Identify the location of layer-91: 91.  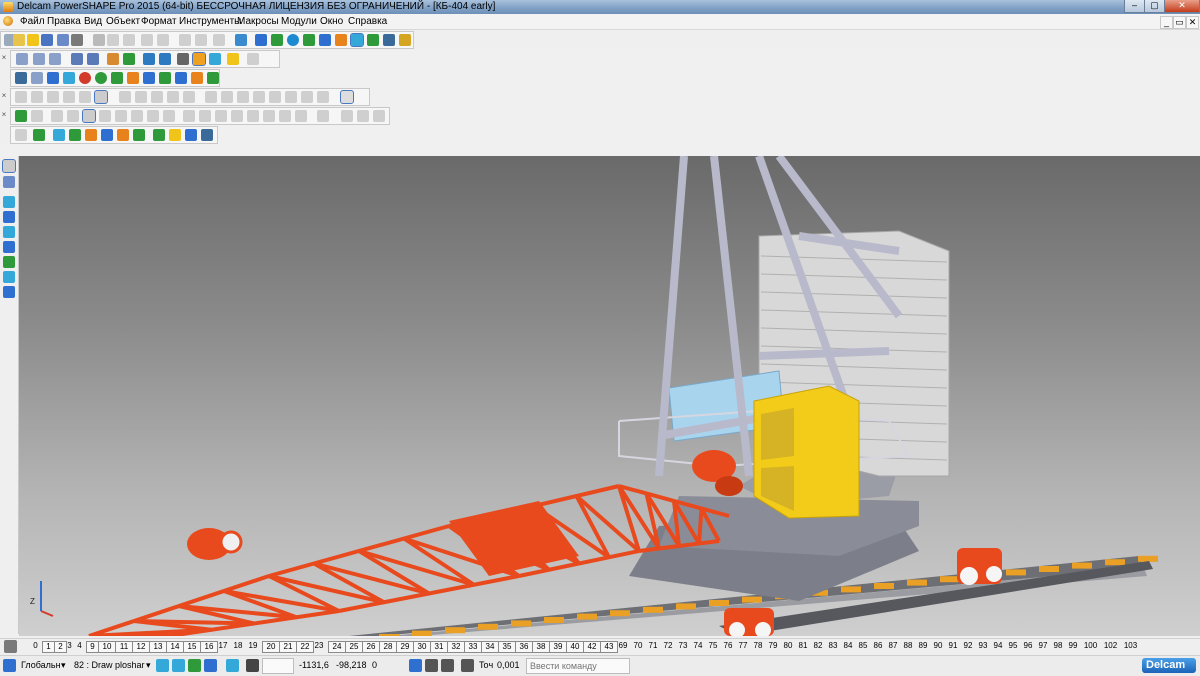
(953, 646).